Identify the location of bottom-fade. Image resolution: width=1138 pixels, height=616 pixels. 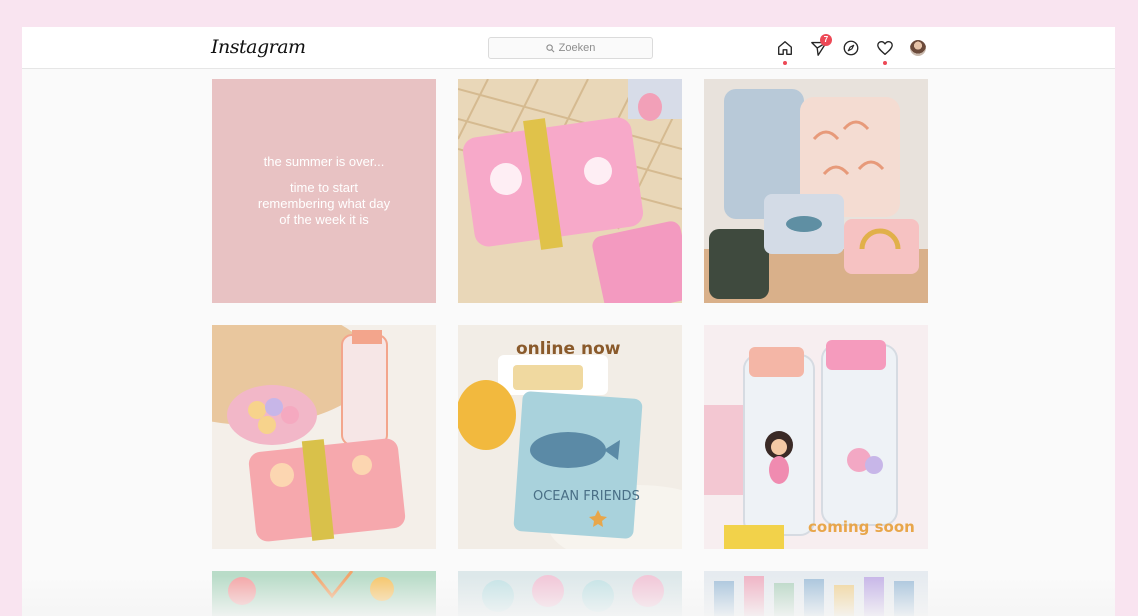
(568, 596).